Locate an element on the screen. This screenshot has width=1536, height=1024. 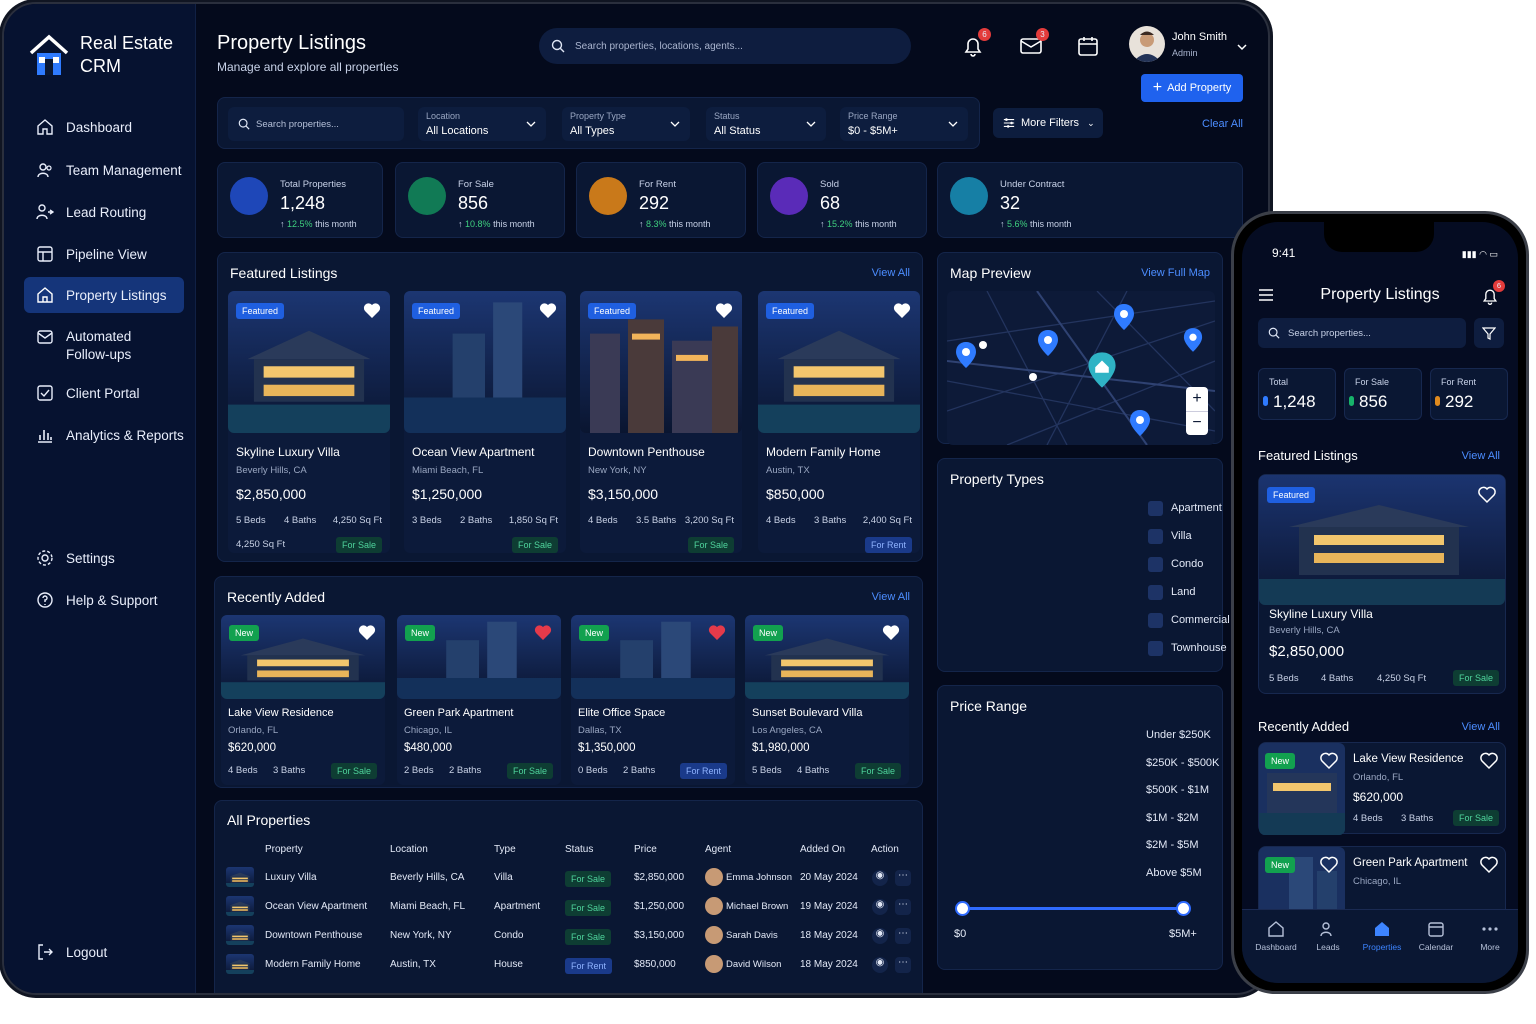
property-type-select: Property Type All Types is located at coordinates (626, 124).